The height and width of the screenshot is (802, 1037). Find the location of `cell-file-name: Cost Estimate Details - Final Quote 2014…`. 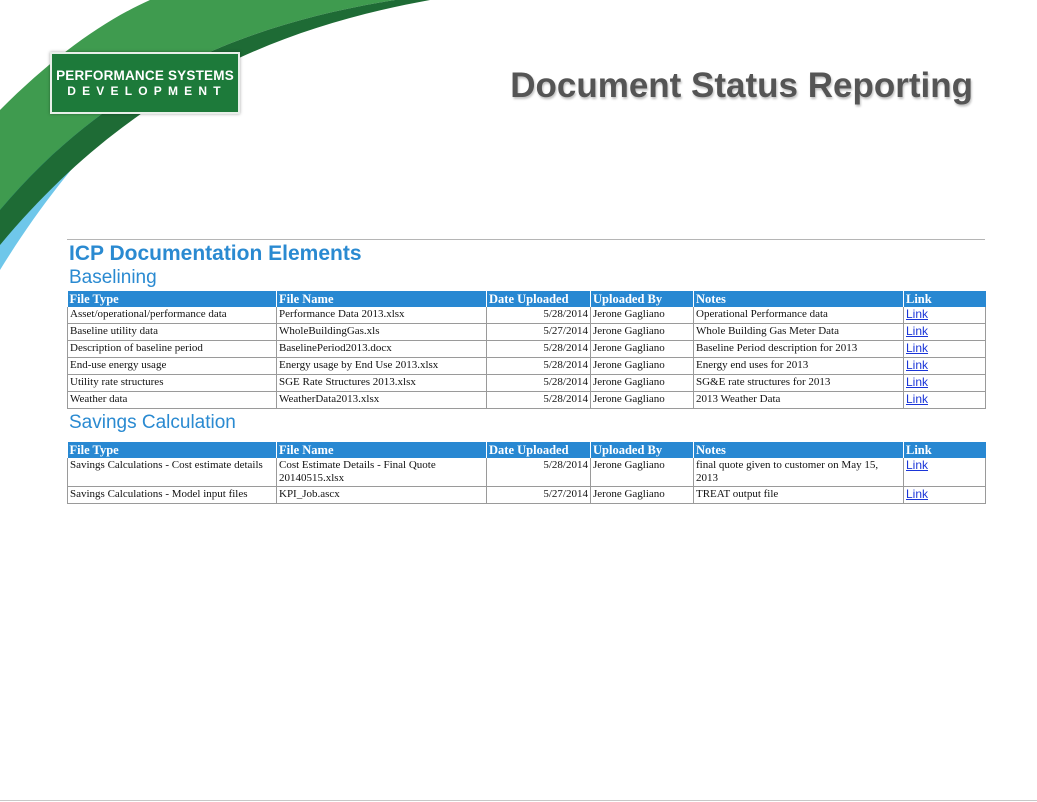

cell-file-name: Cost Estimate Details - Final Quote 2014… is located at coordinates (381, 472).